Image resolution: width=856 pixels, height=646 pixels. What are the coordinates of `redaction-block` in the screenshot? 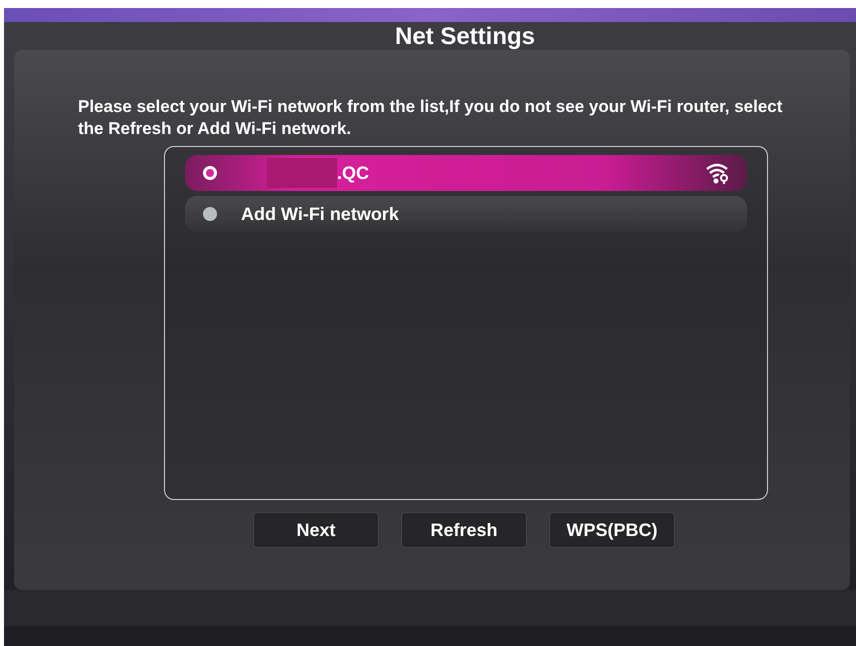 It's located at (302, 173).